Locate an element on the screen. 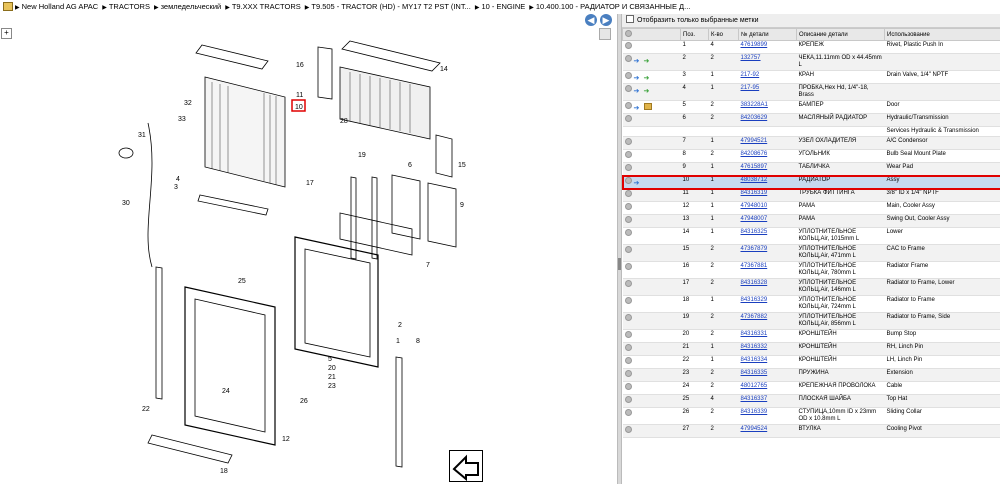  part-number-link: 47948010 is located at coordinates (754, 206).